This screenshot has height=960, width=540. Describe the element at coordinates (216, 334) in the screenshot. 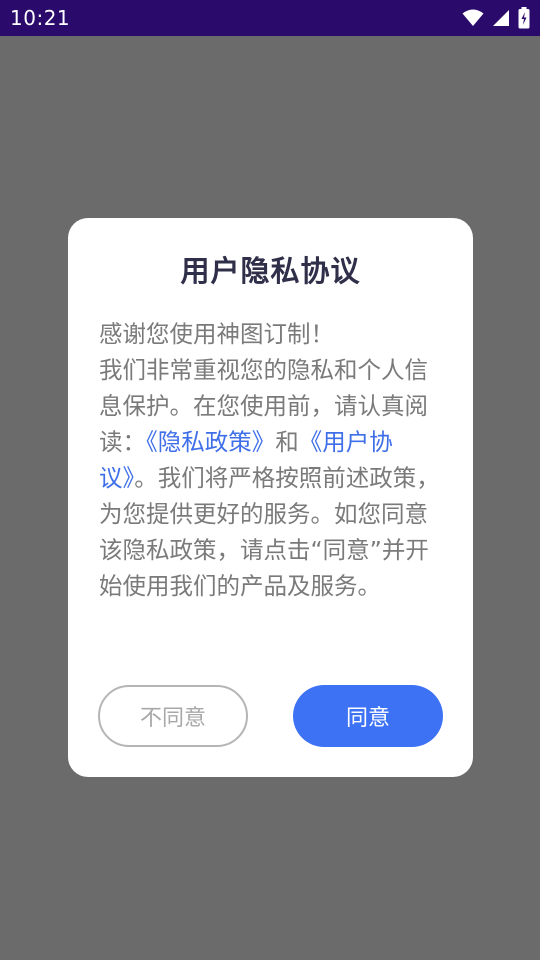

I see `greeting-text: 感谢您使用神图订制！` at that location.